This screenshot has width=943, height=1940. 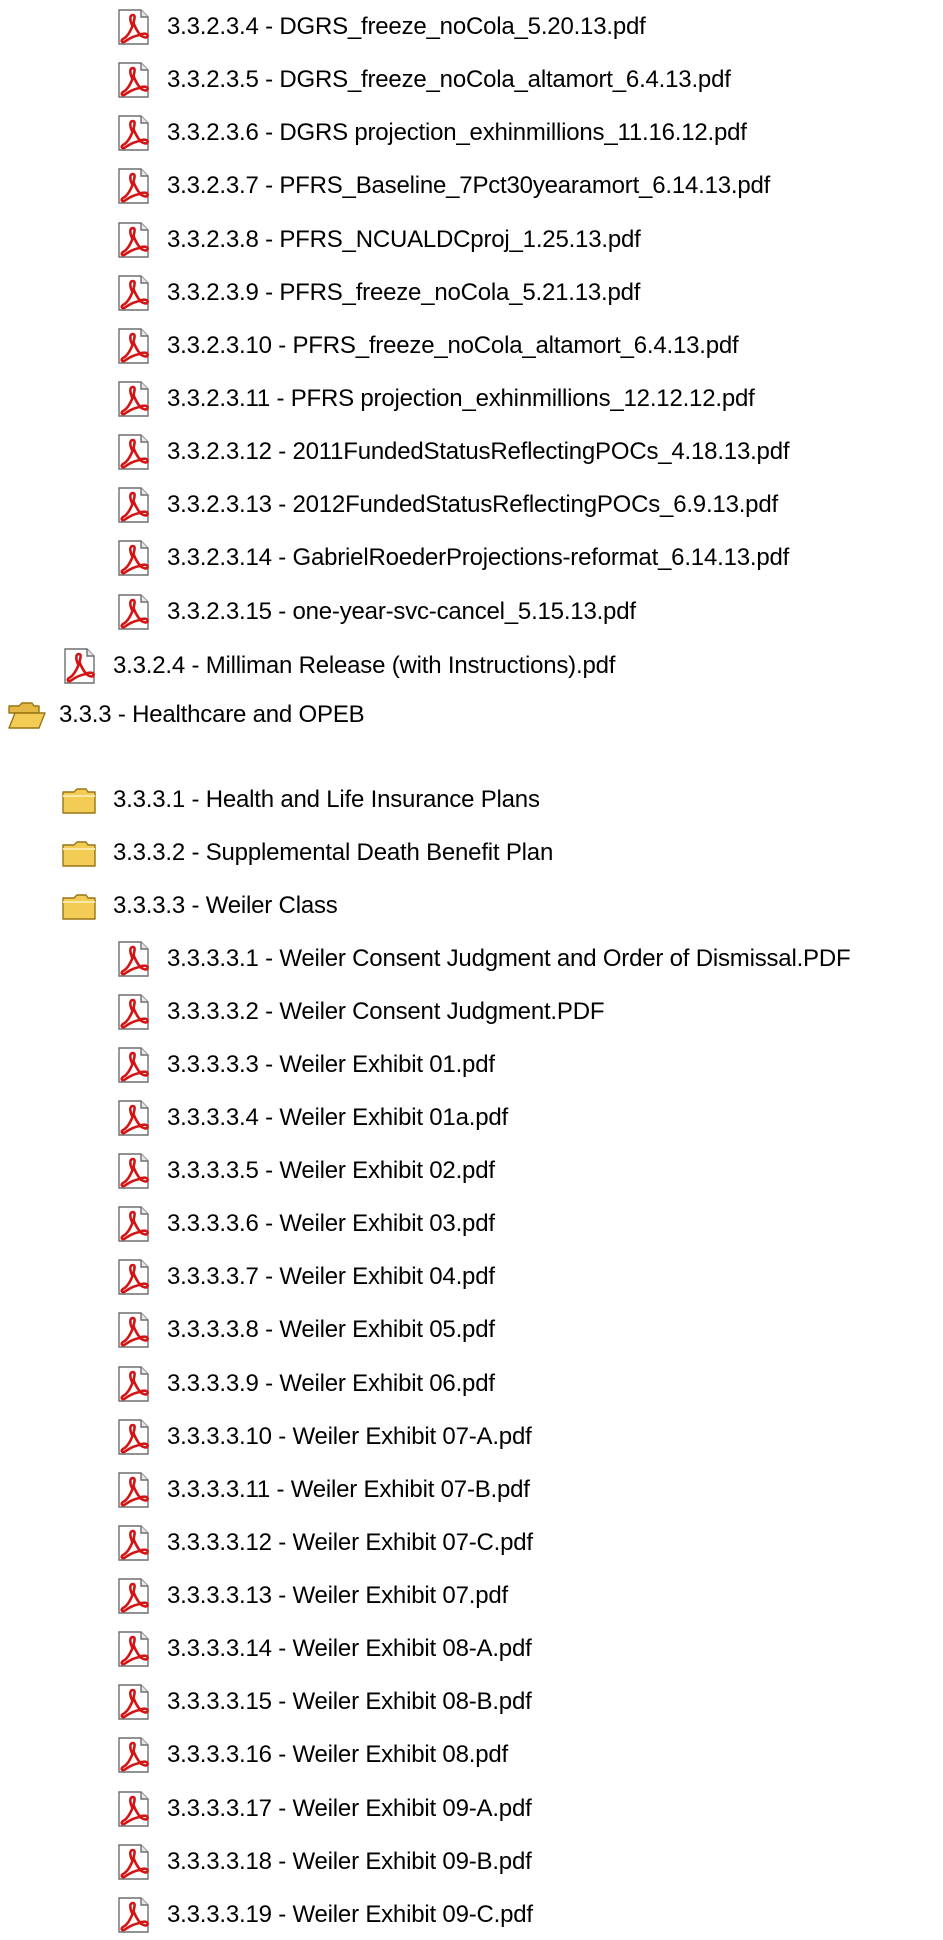 What do you see at coordinates (337, 1595) in the screenshot?
I see `file-label: 3.3.3.3.13 - Weiler Exhibit 07.pdf` at bounding box center [337, 1595].